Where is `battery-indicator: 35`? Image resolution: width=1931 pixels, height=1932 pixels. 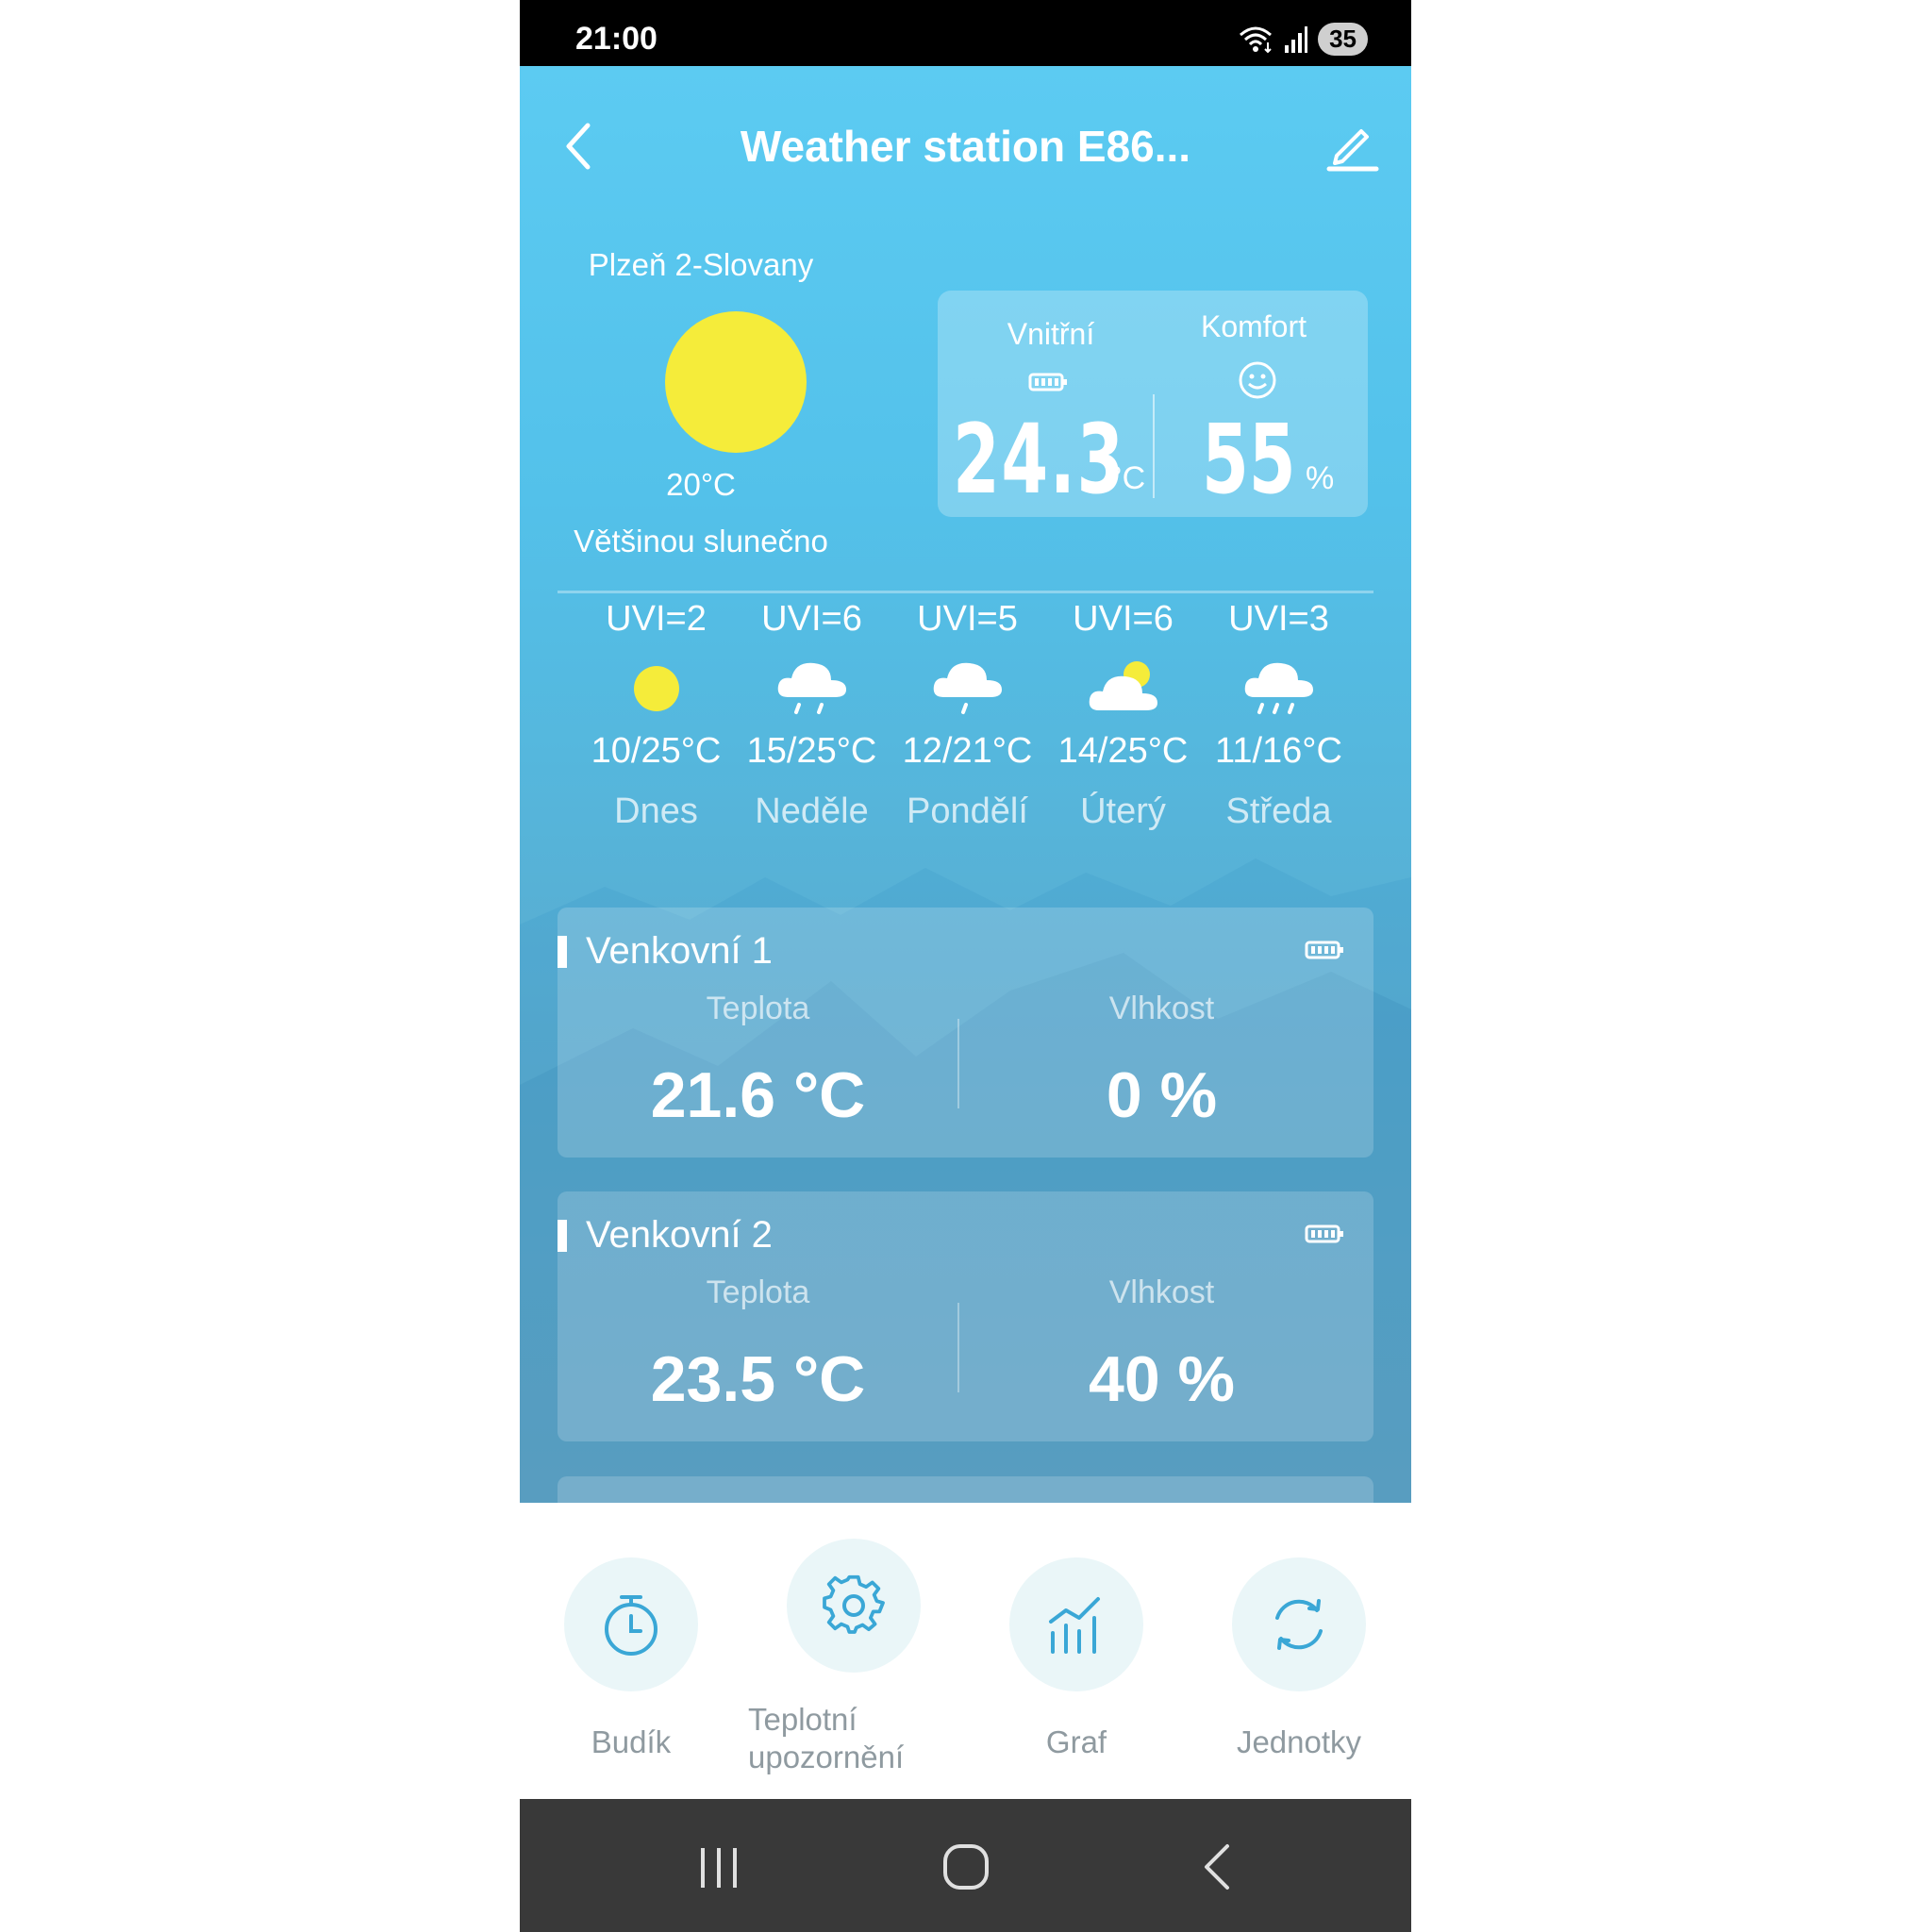 battery-indicator: 35 is located at coordinates (1343, 39).